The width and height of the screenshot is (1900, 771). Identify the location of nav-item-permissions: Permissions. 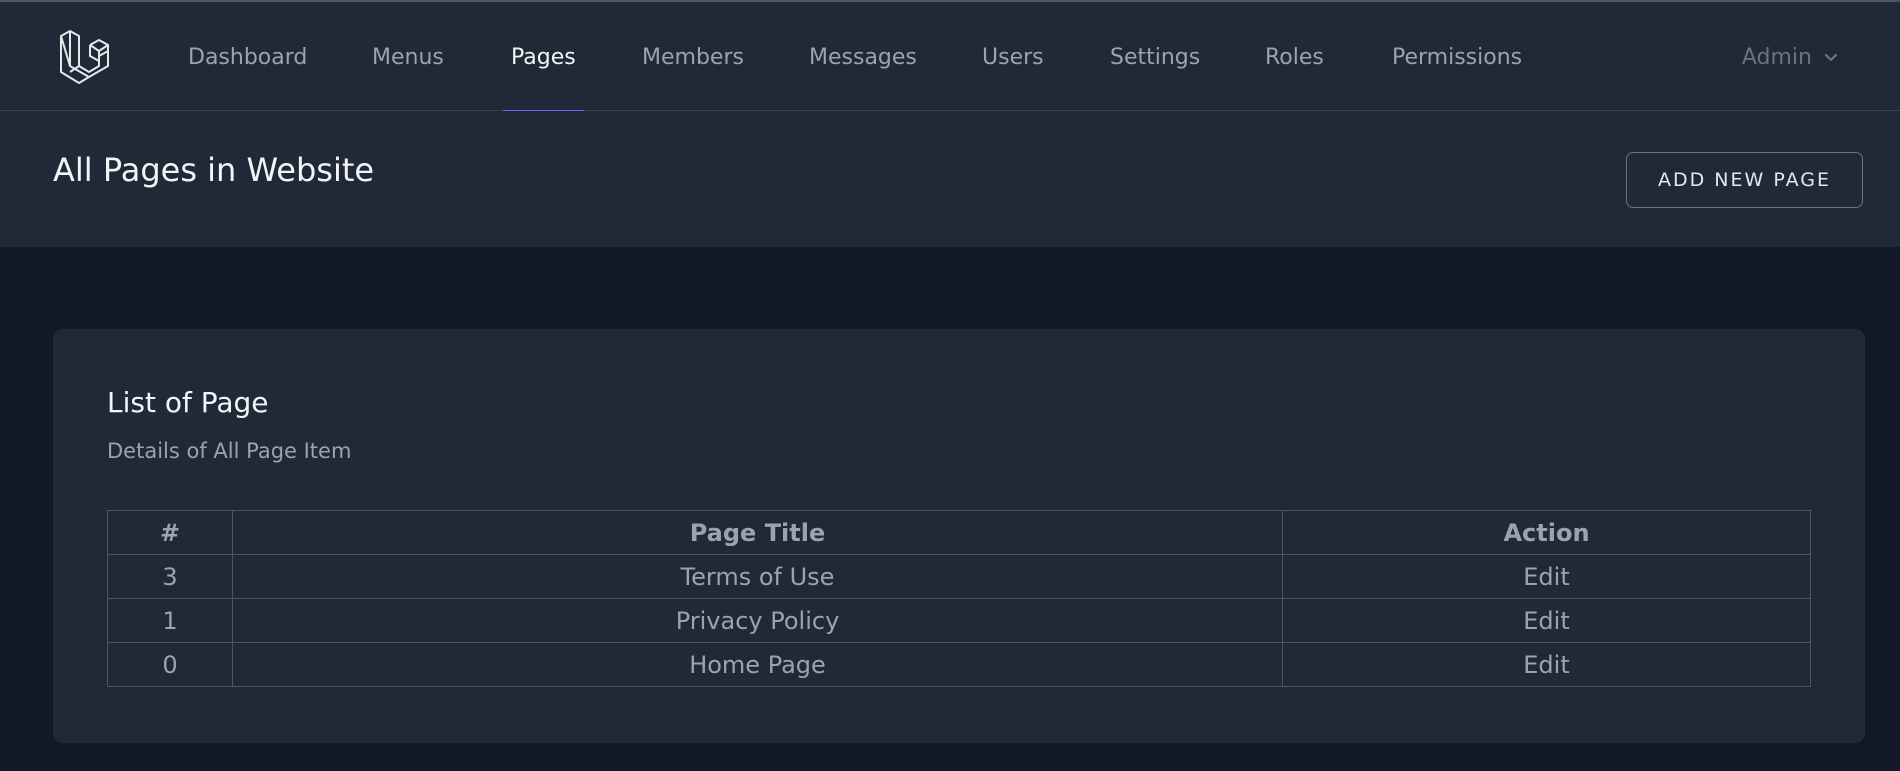
(1457, 57).